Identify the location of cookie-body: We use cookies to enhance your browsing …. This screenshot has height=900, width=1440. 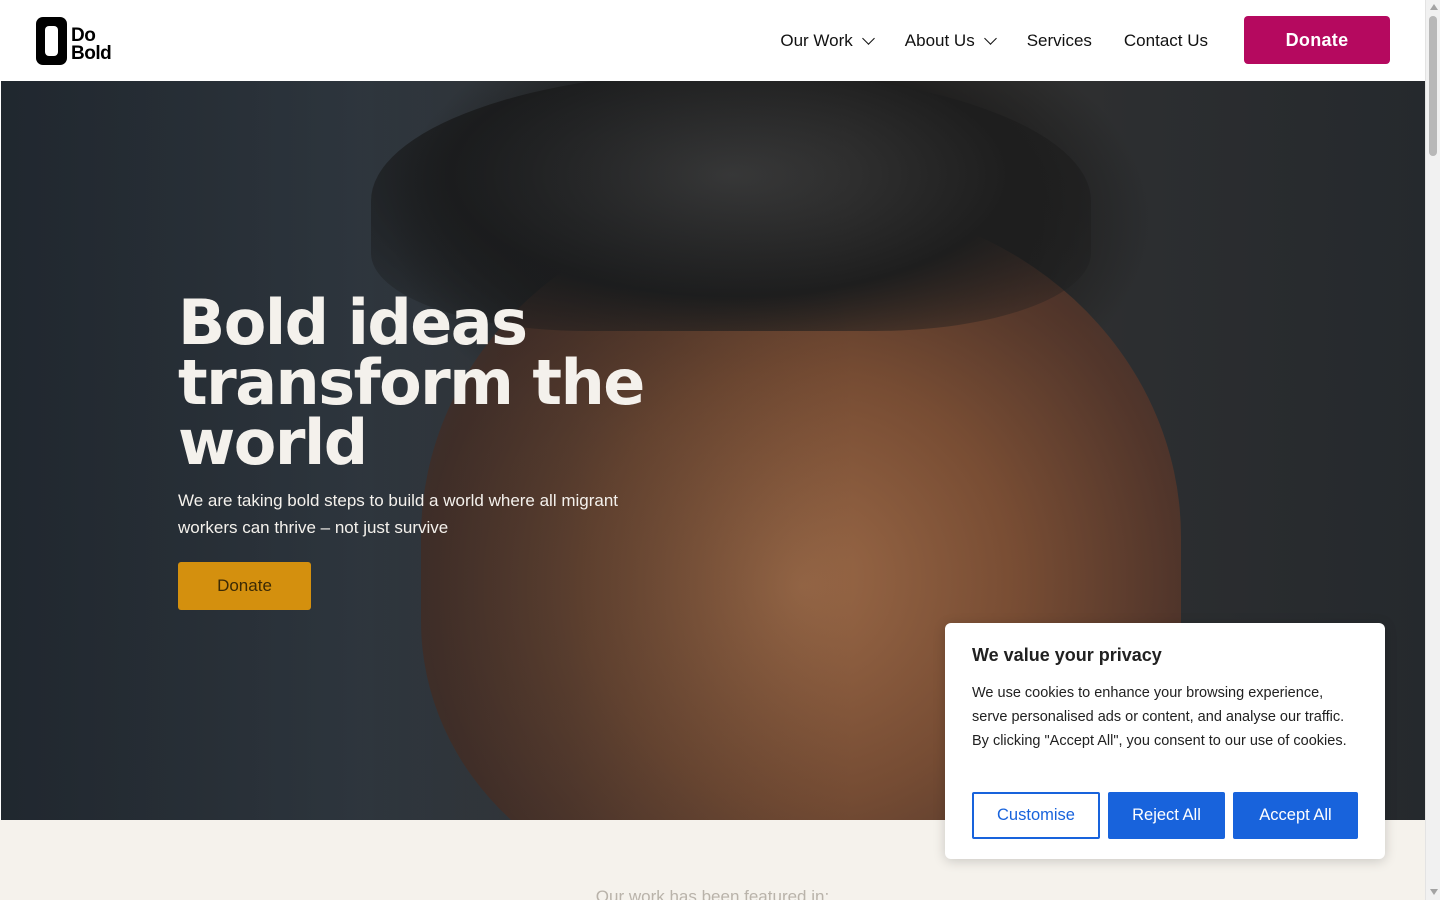
(1159, 717).